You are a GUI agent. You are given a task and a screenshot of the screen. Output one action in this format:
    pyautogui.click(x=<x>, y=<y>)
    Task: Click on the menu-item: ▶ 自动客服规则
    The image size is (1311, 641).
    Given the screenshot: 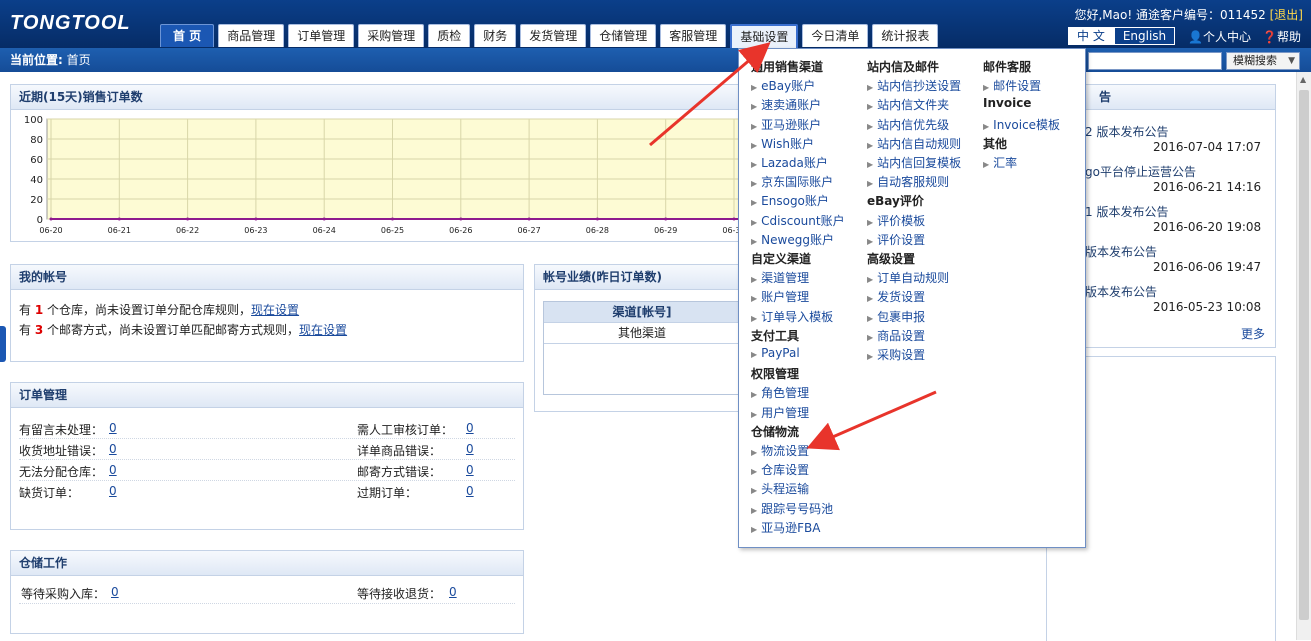 What is the action you would take?
    pyautogui.click(x=908, y=181)
    